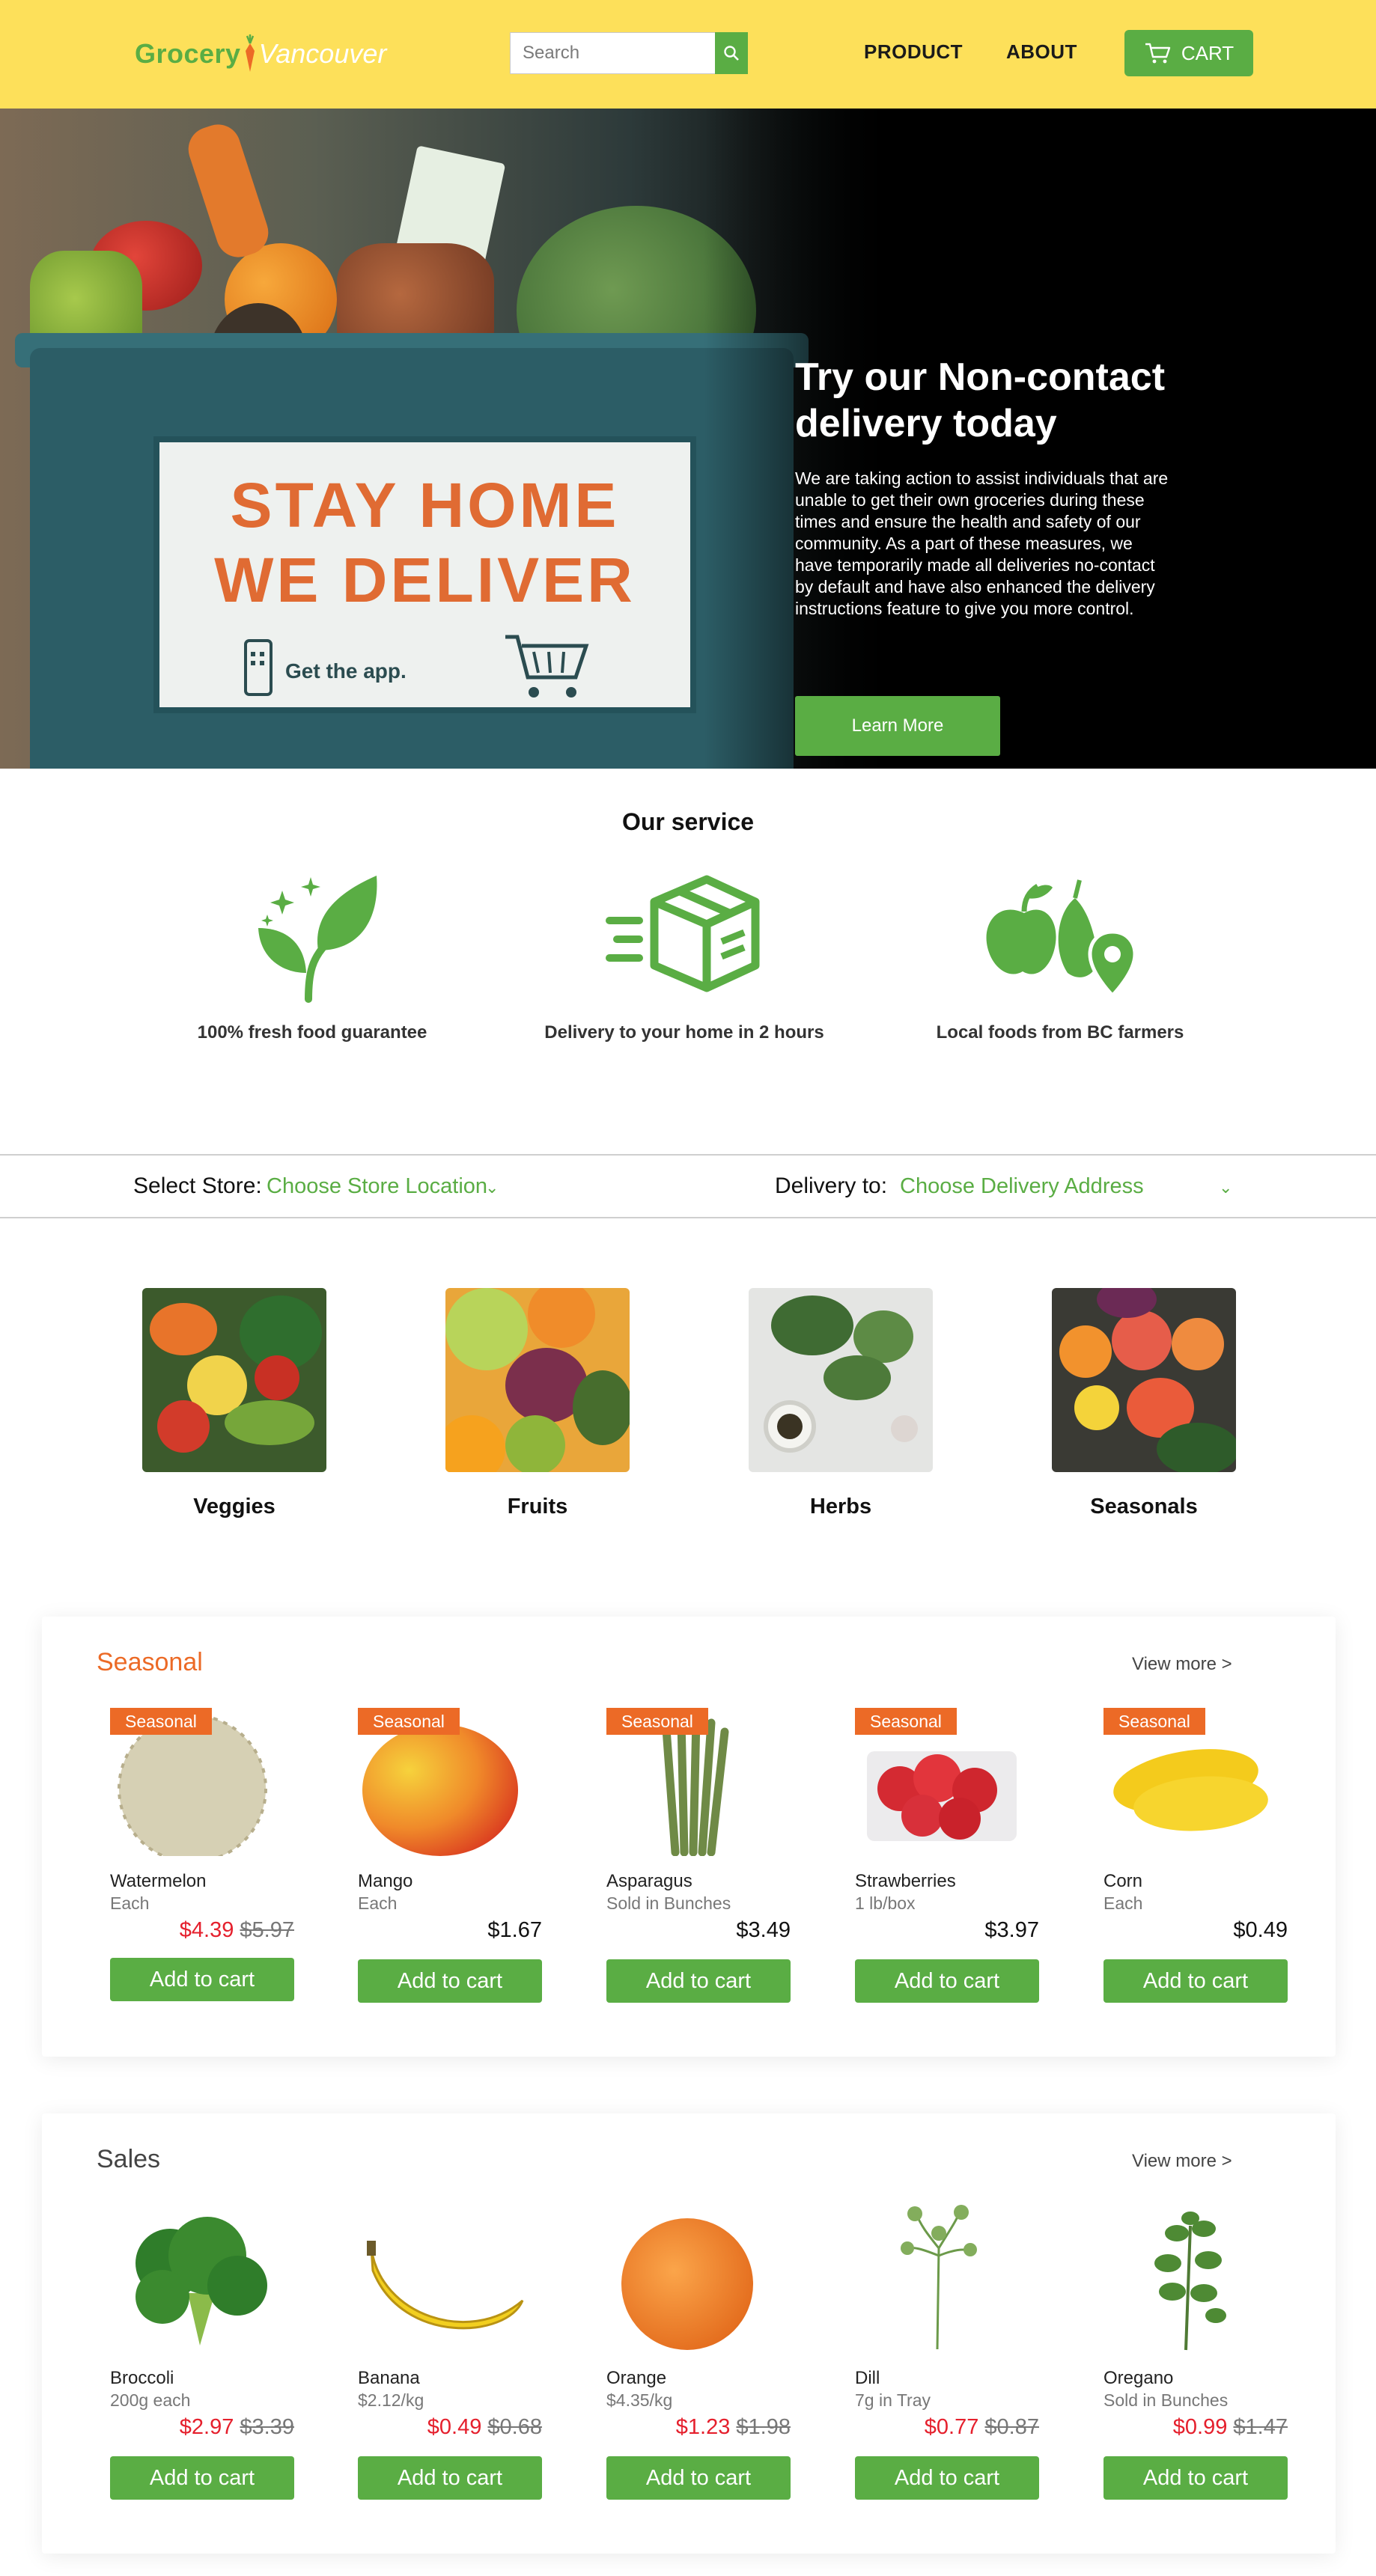 The width and height of the screenshot is (1376, 2576). What do you see at coordinates (1144, 1403) in the screenshot?
I see `category-seasonals: Seasonals` at bounding box center [1144, 1403].